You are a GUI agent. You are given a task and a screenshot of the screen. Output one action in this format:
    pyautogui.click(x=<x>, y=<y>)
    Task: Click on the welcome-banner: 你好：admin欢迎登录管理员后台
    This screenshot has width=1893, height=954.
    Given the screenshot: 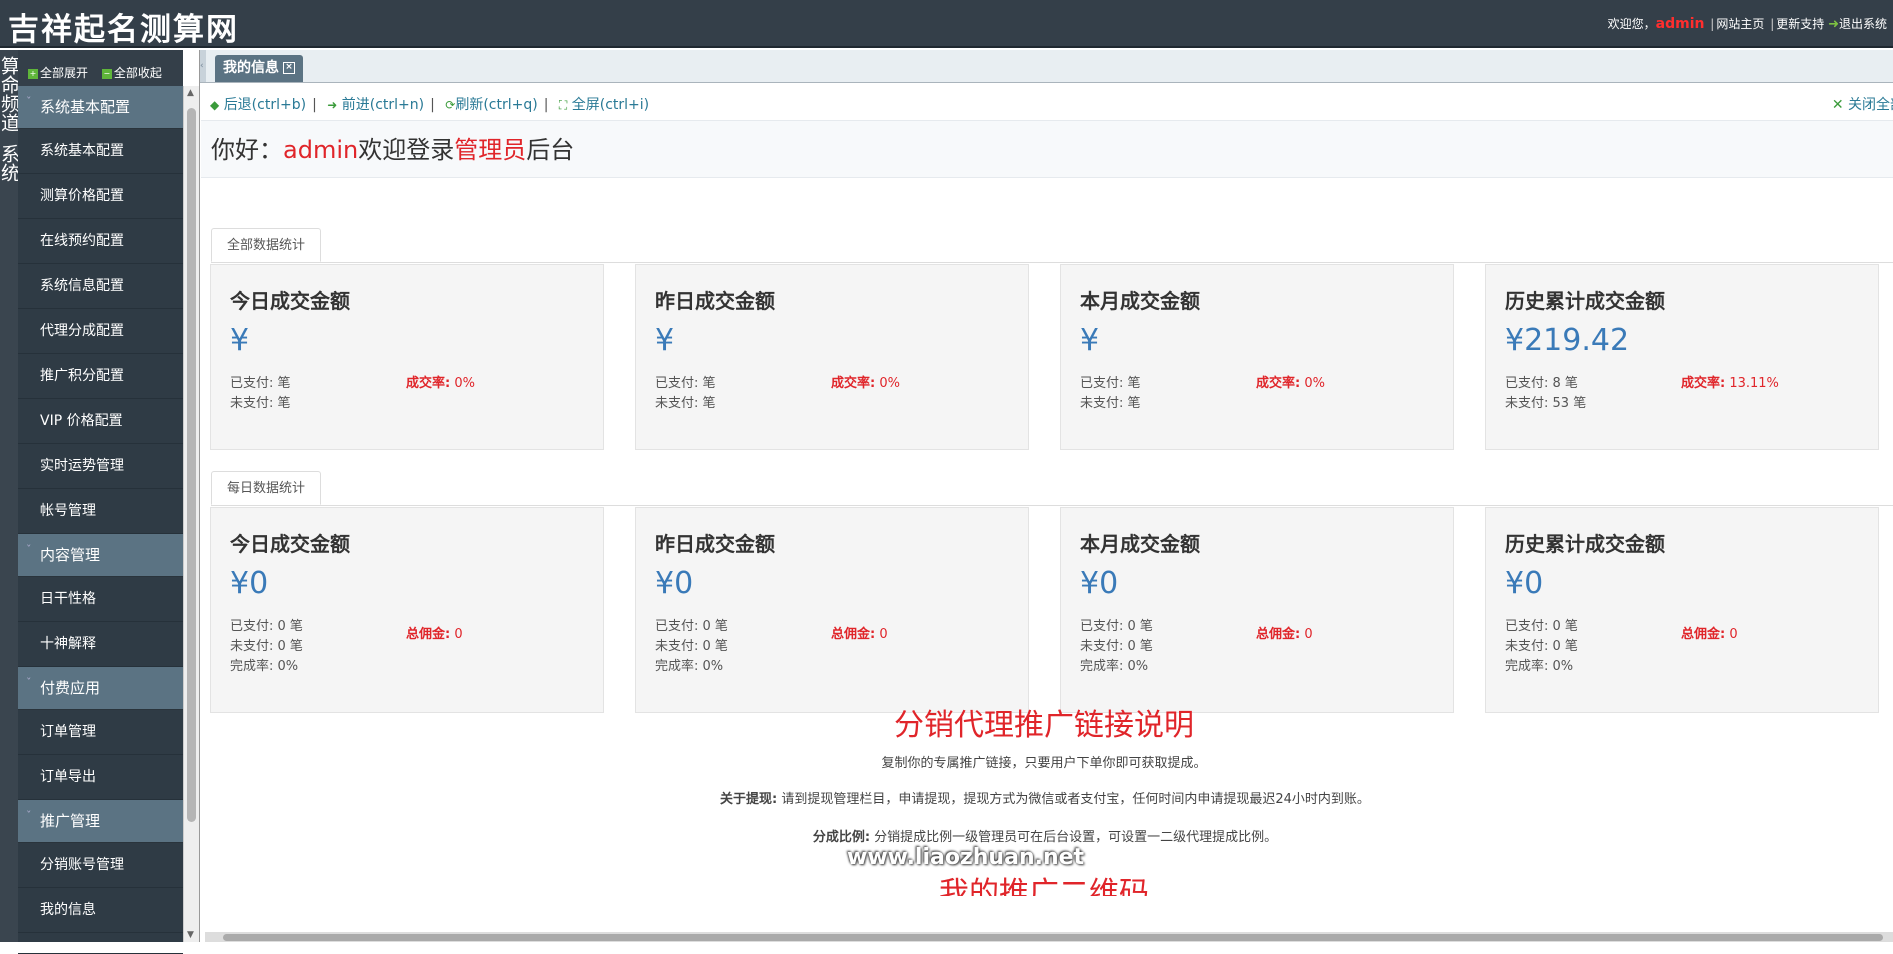 What is the action you would take?
    pyautogui.click(x=1047, y=149)
    